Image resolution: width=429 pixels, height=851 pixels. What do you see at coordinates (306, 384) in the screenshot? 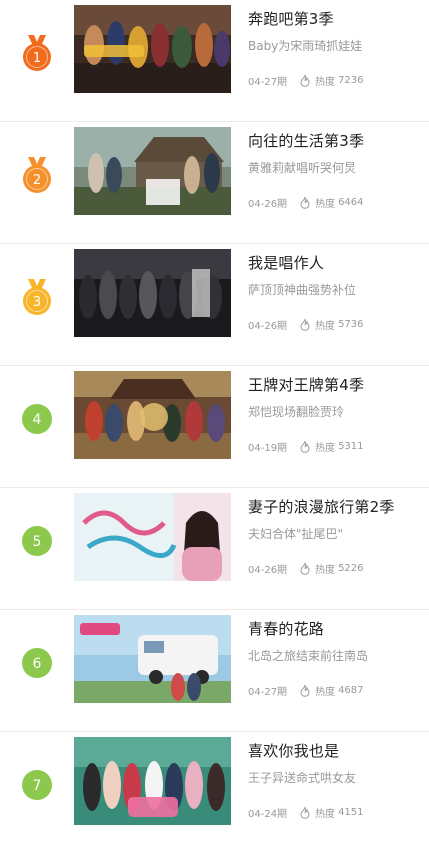
I see `show-title: 王牌对王牌第4季` at bounding box center [306, 384].